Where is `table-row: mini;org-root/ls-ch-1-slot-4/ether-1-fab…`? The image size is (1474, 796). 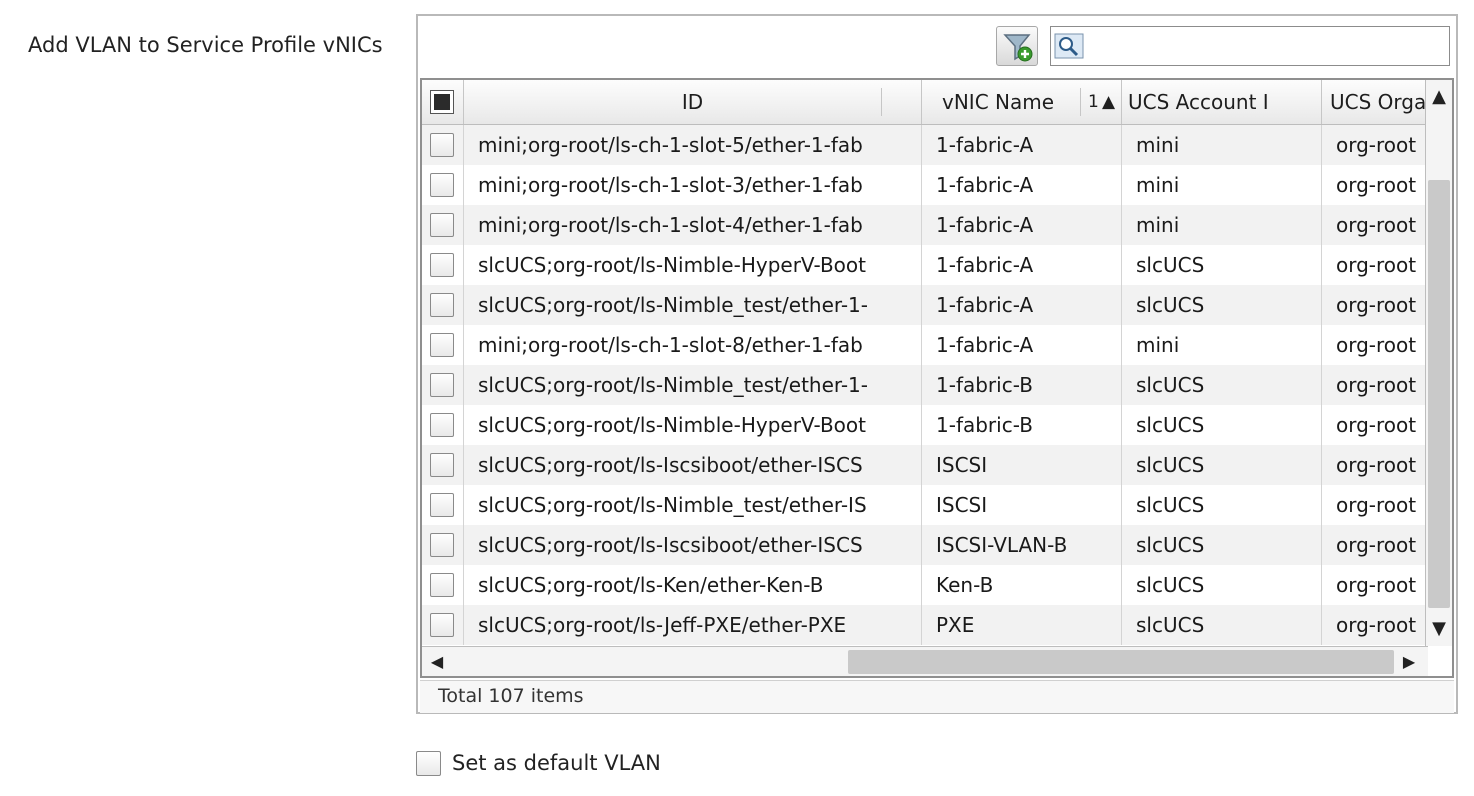
table-row: mini;org-root/ls-ch-1-slot-4/ether-1-fab… is located at coordinates (924, 225).